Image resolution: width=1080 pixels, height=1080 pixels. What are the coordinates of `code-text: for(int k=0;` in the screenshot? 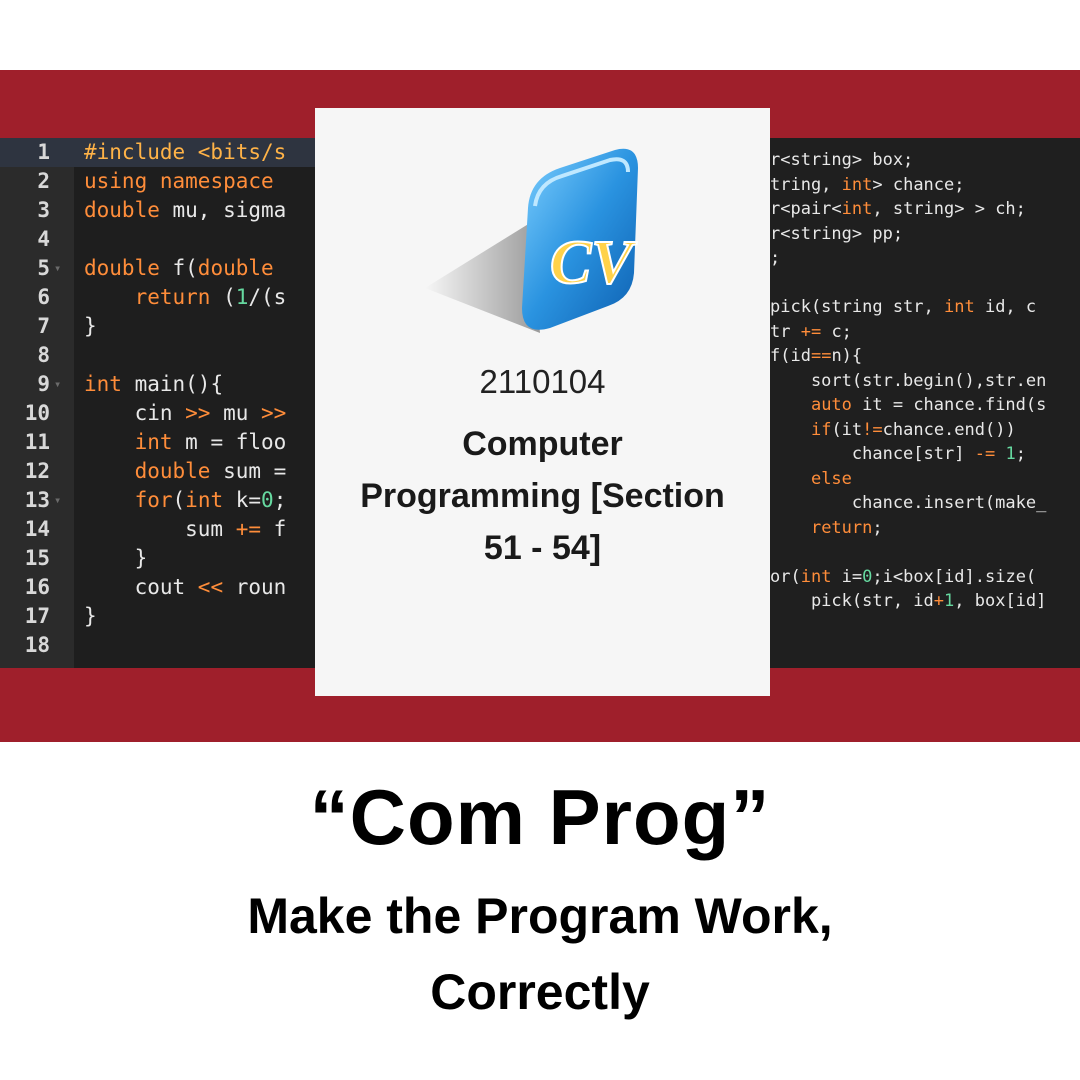 It's located at (210, 500).